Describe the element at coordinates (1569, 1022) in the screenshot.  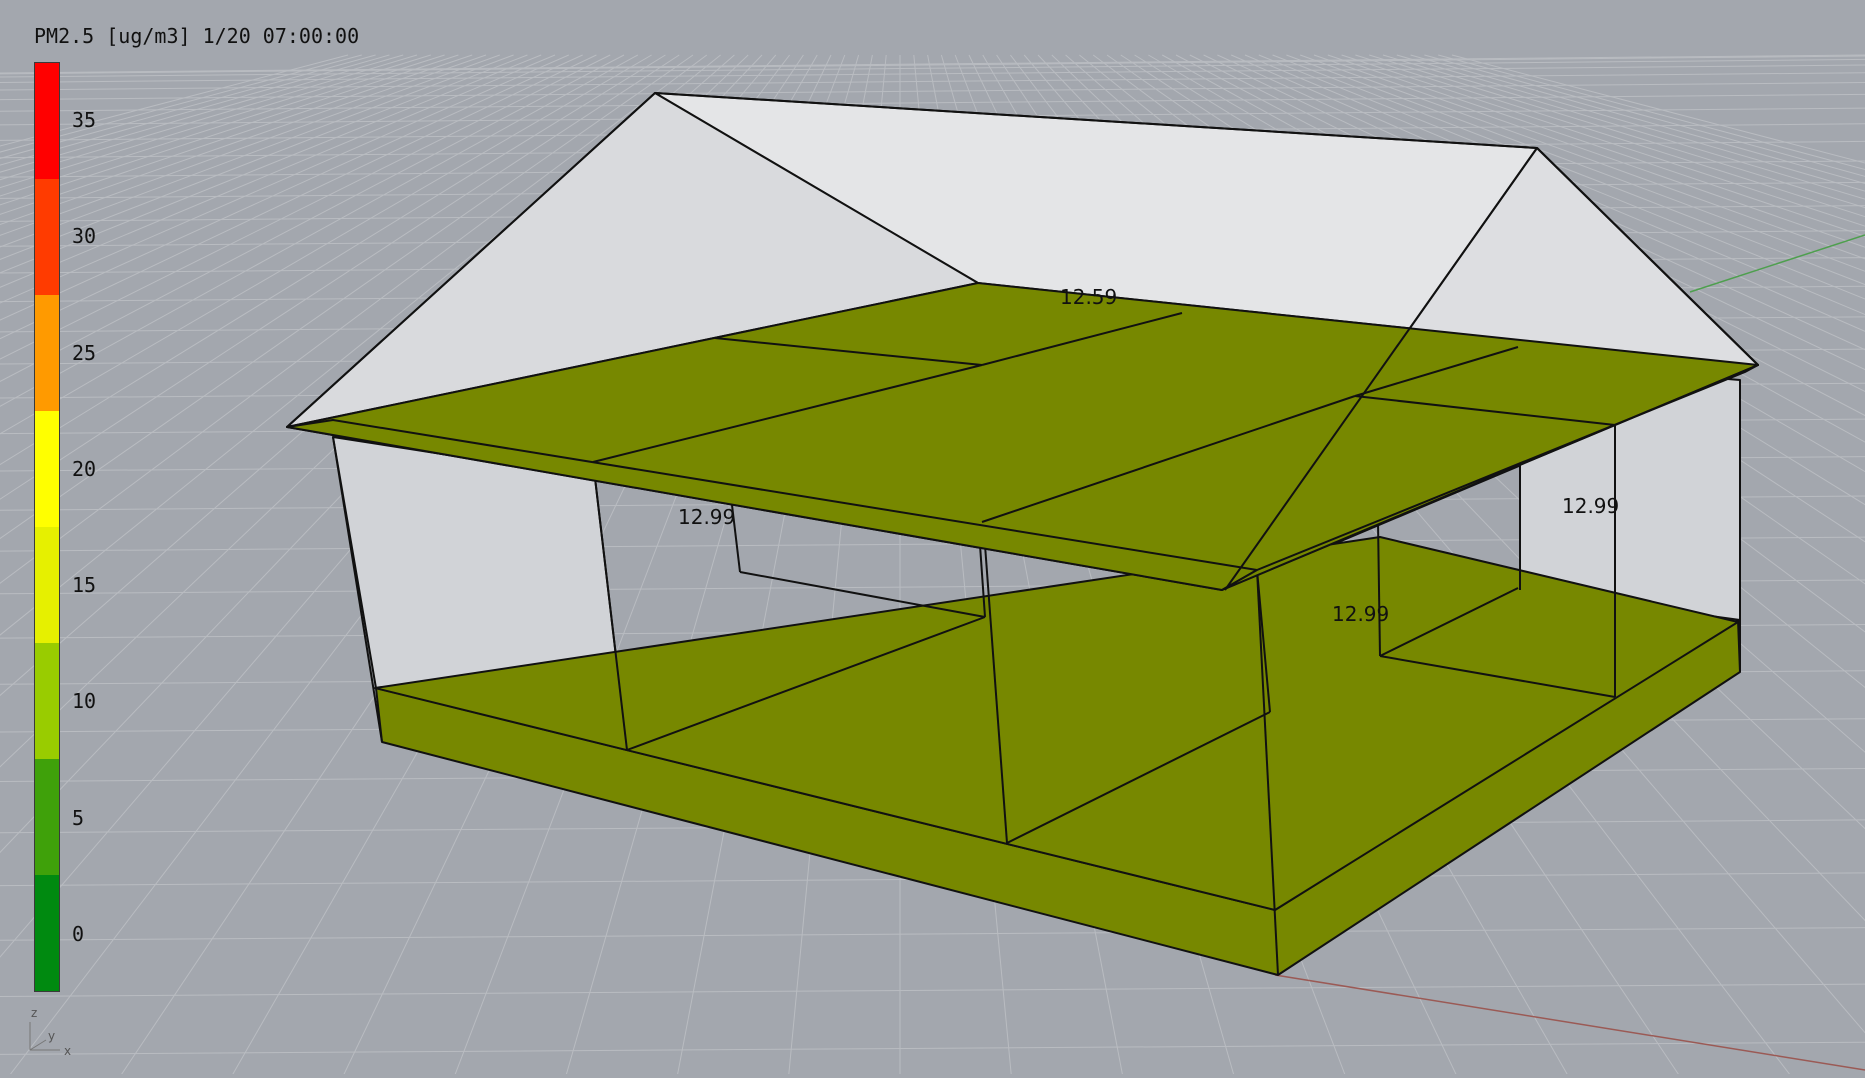
I see `x-axis-line` at that location.